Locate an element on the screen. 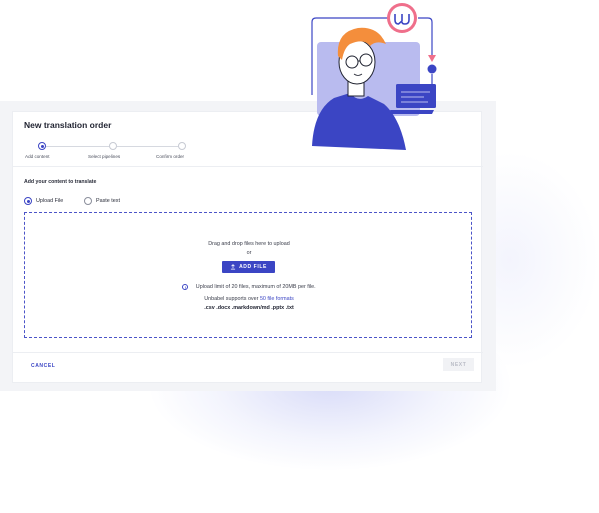  supported-formats-row: Unbabel supports over 50 file formats is located at coordinates (249, 299).